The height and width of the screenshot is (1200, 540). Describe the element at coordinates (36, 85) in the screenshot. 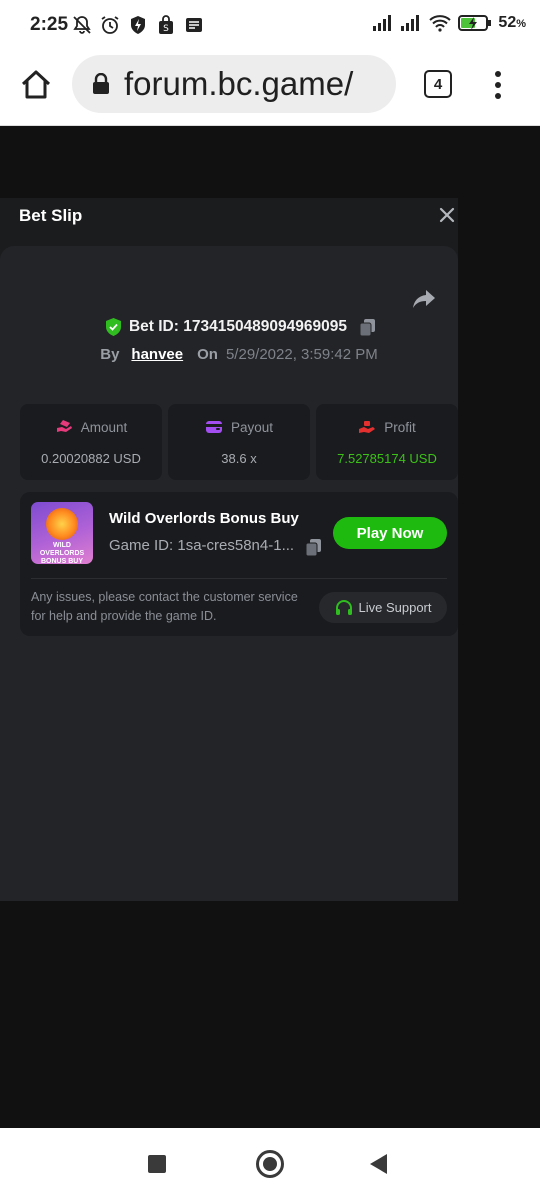

I see `home-icon` at that location.